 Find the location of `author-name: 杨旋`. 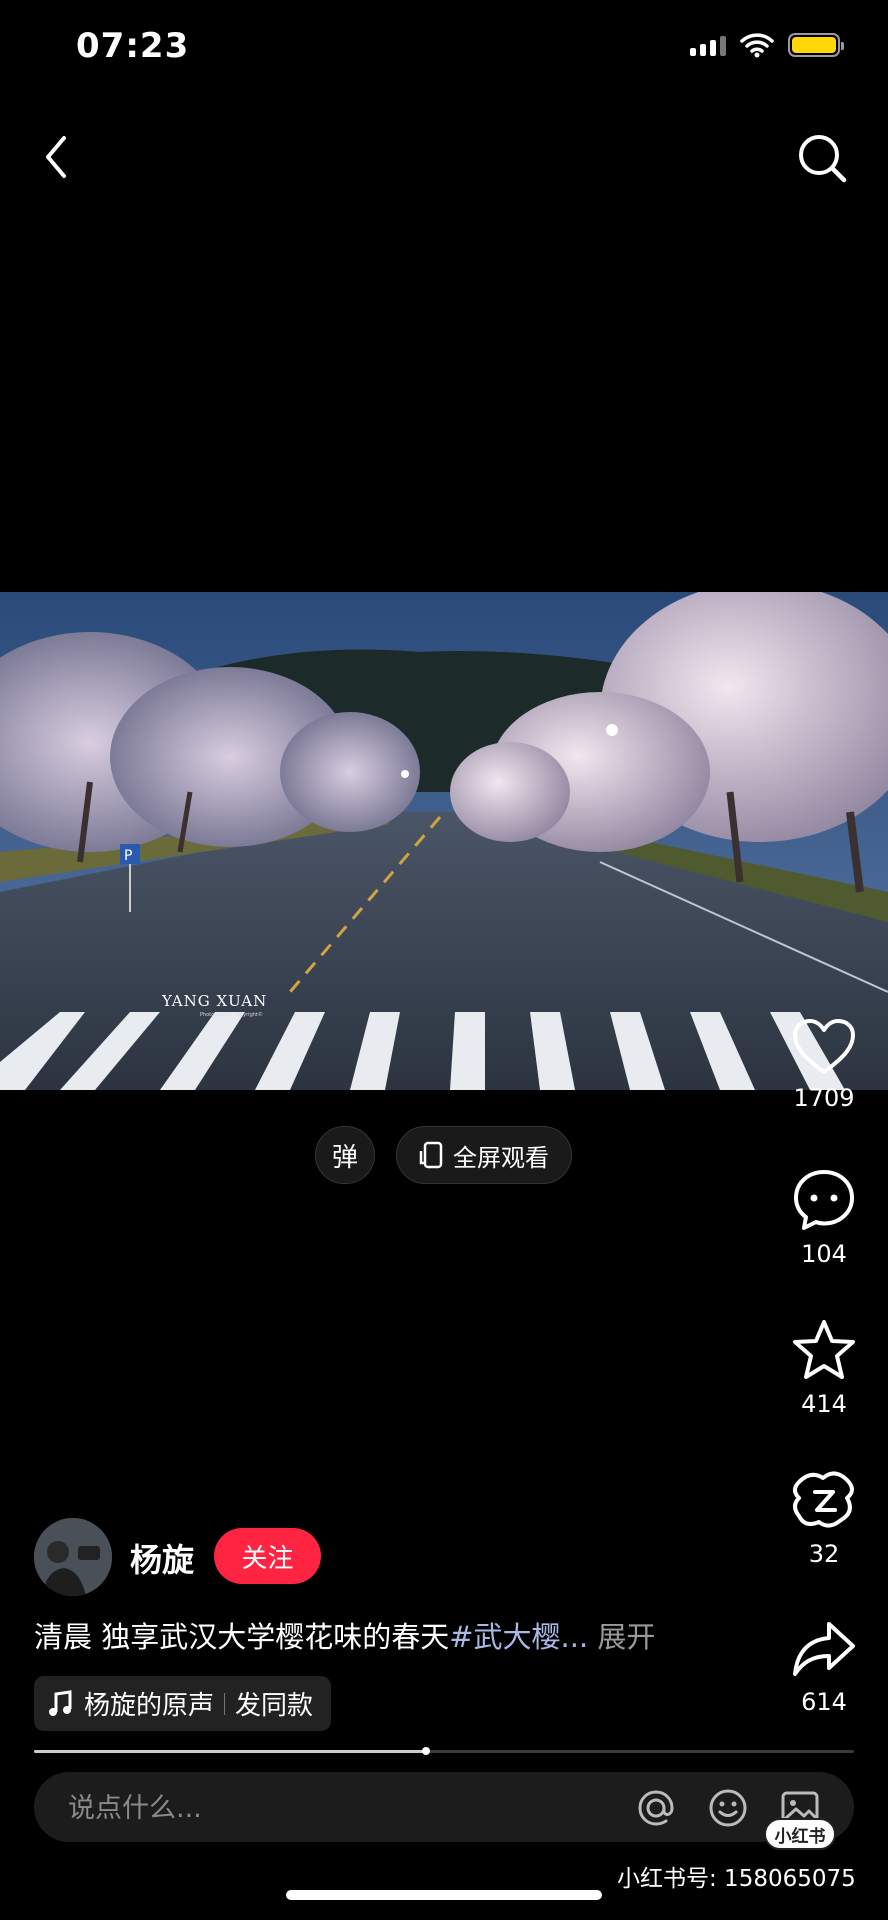

author-name: 杨旋 is located at coordinates (162, 1558).